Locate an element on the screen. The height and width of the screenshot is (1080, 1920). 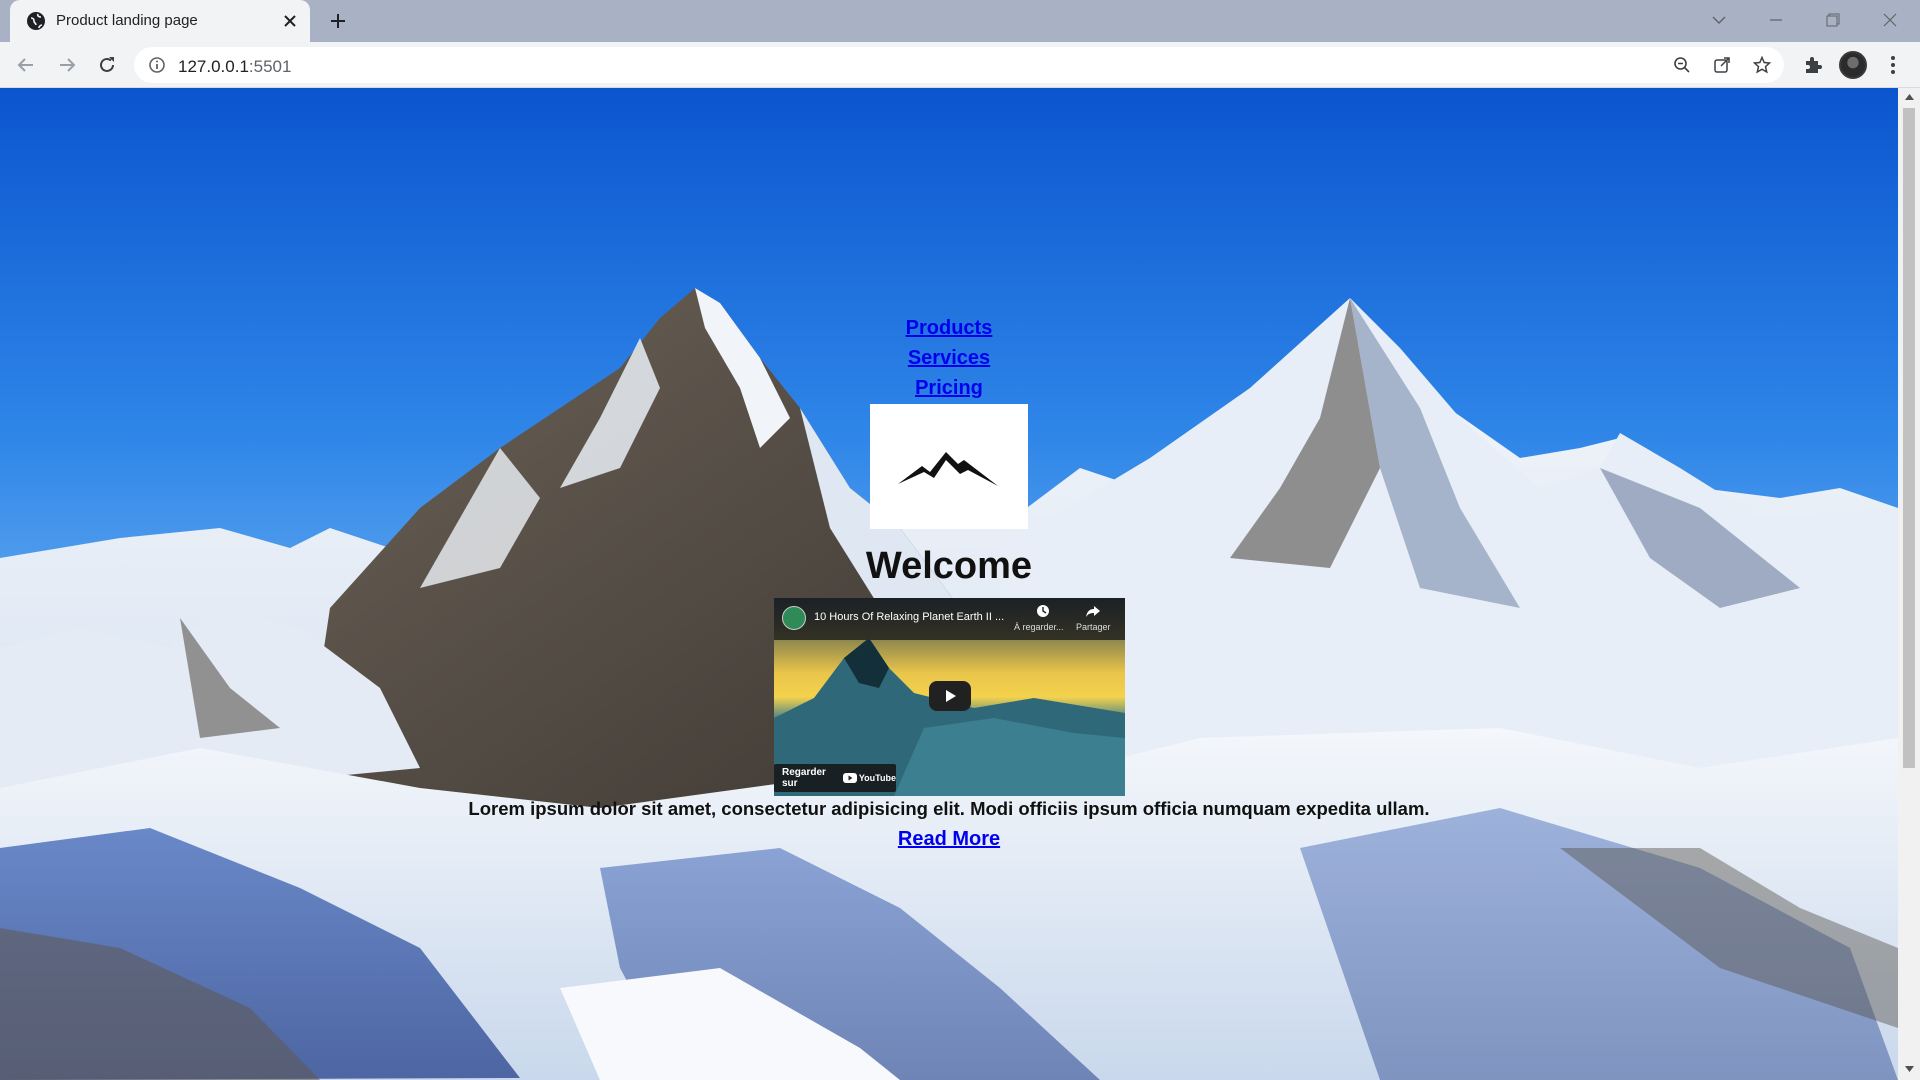
read-more-link: Read More is located at coordinates (949, 839).